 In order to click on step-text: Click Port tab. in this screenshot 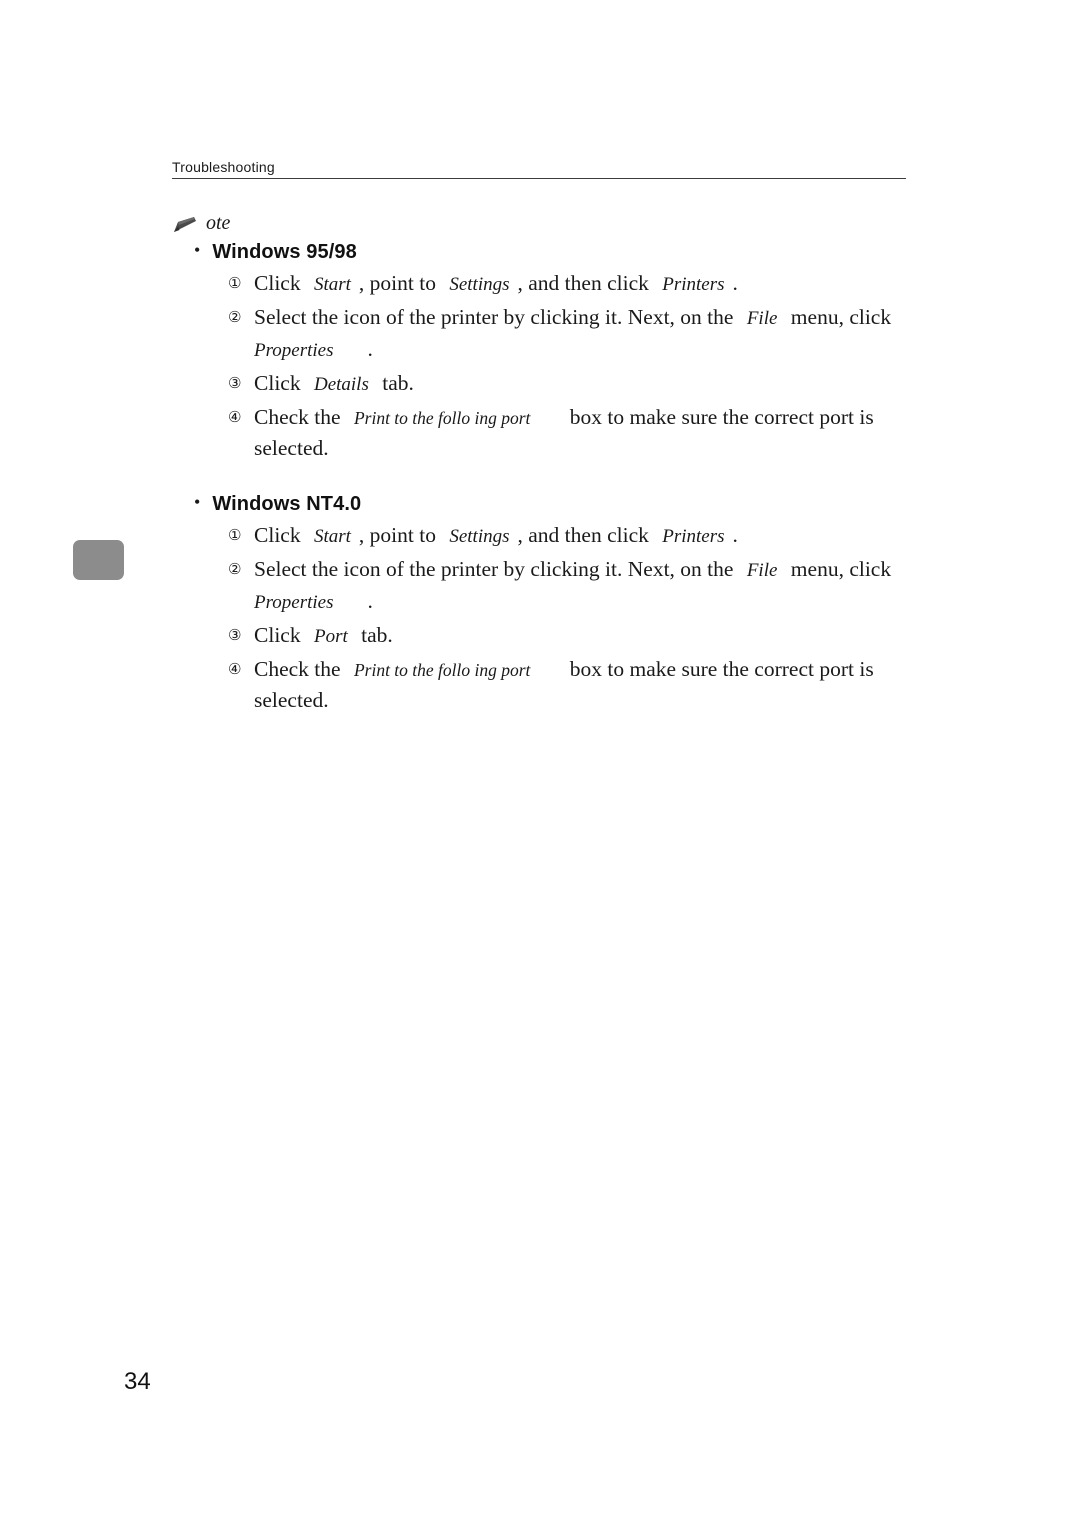, I will do `click(323, 635)`.